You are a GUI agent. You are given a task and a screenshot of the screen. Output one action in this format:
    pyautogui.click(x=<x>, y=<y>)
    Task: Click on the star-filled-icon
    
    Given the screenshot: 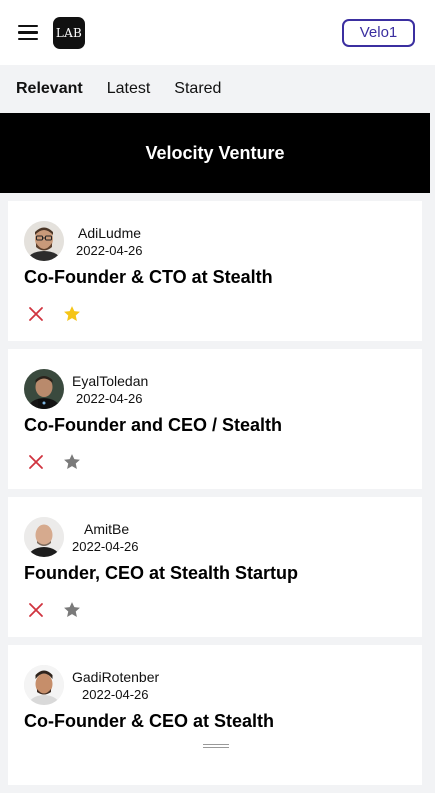 What is the action you would take?
    pyautogui.click(x=72, y=313)
    